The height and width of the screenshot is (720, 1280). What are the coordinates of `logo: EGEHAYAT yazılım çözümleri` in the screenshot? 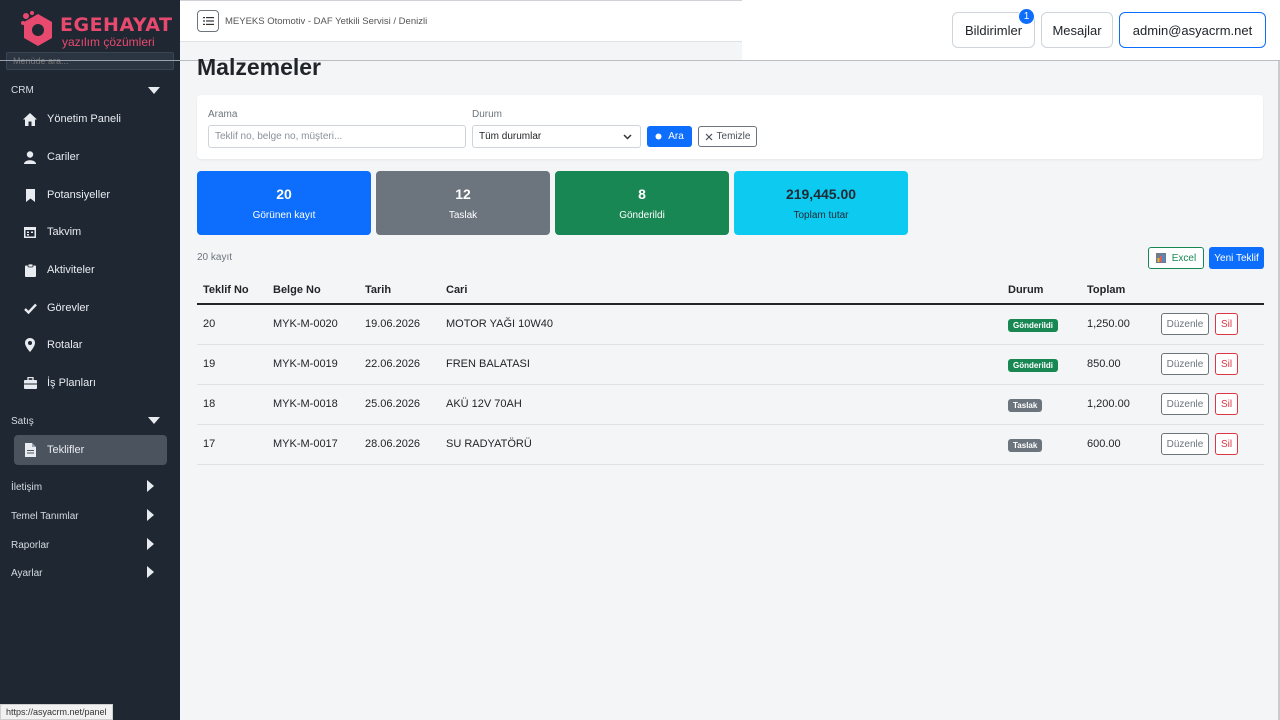 It's located at (95, 30).